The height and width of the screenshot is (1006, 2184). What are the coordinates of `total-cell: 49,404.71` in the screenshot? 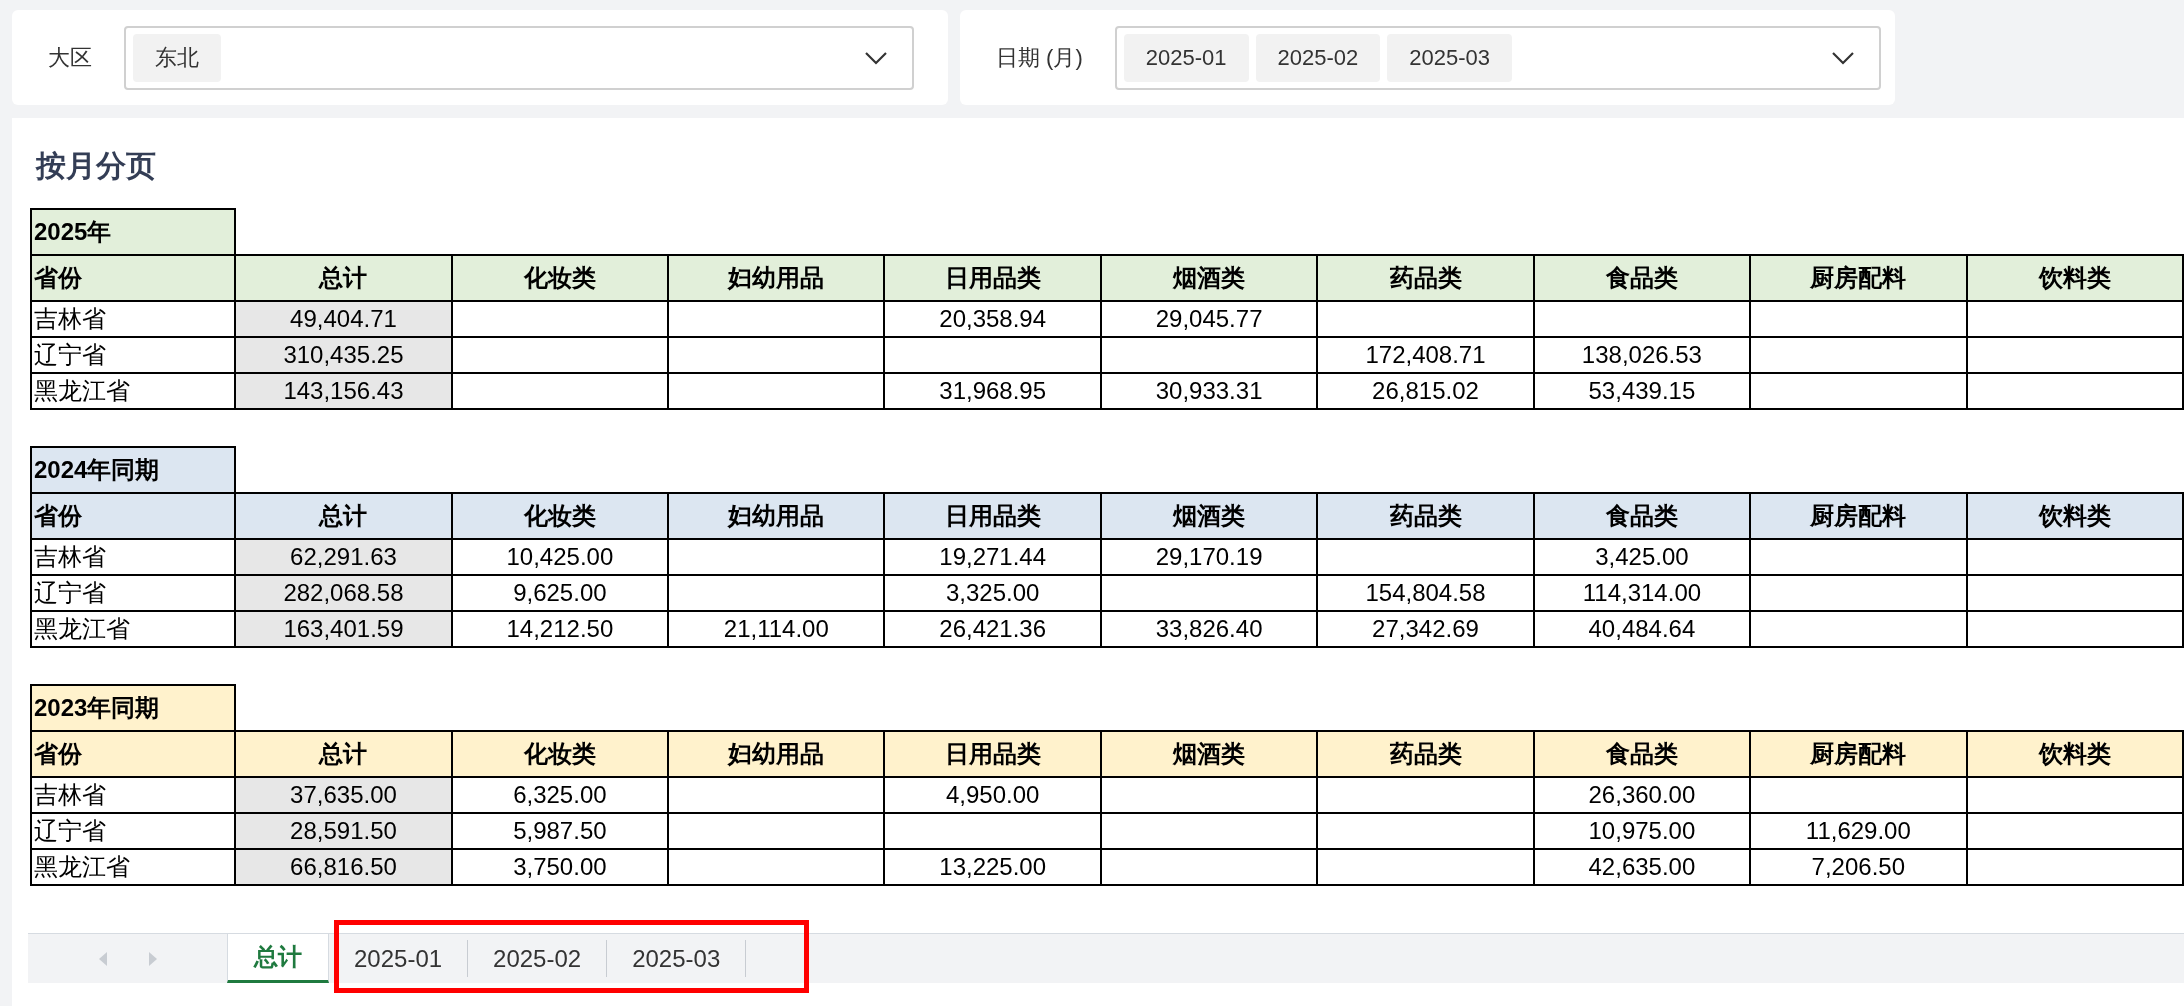 It's located at (343, 319).